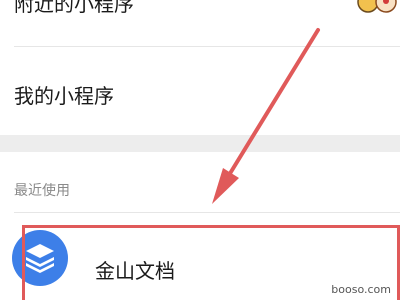 The width and height of the screenshot is (400, 300). I want to click on nearby-mini-programs-label: 附近的小程序, so click(74, 8).